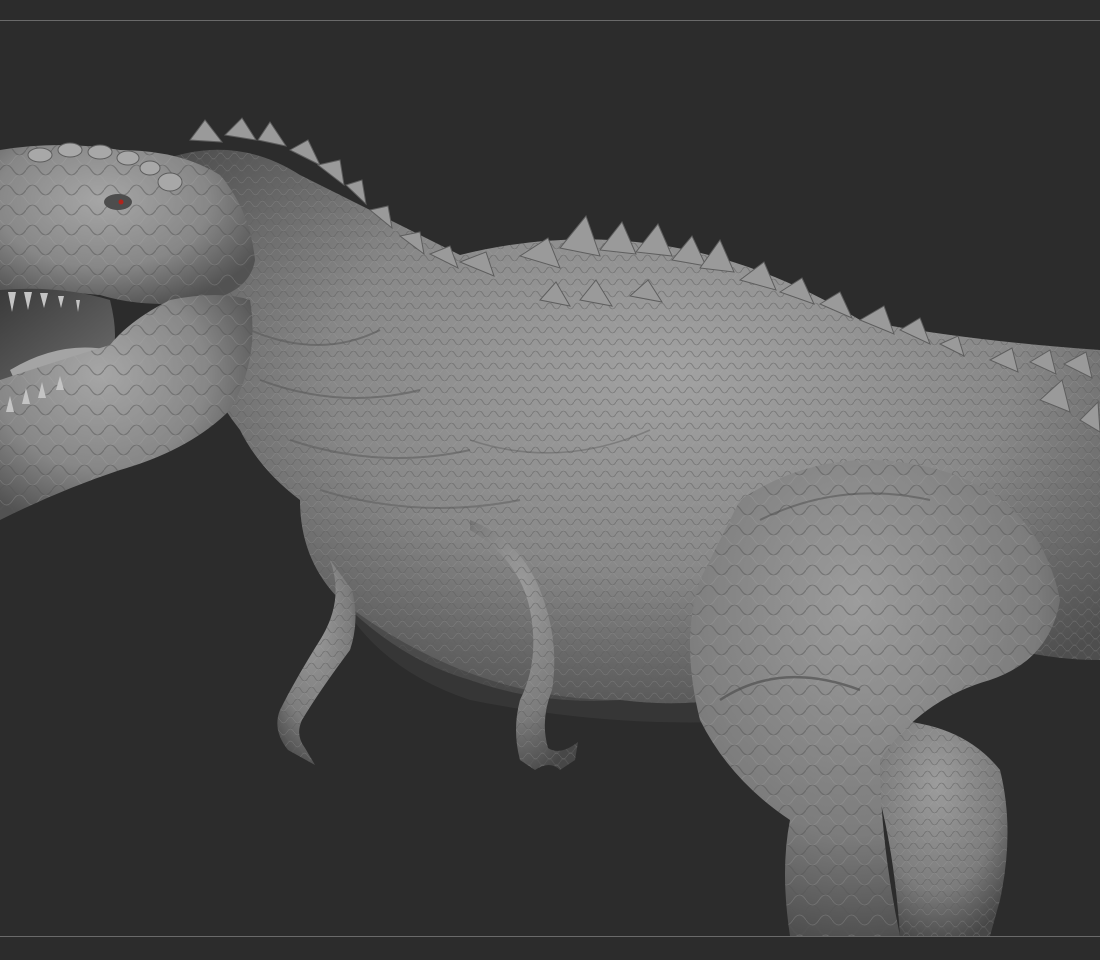  Describe the element at coordinates (944, 828) in the screenshot. I see `far-hind-leg` at that location.